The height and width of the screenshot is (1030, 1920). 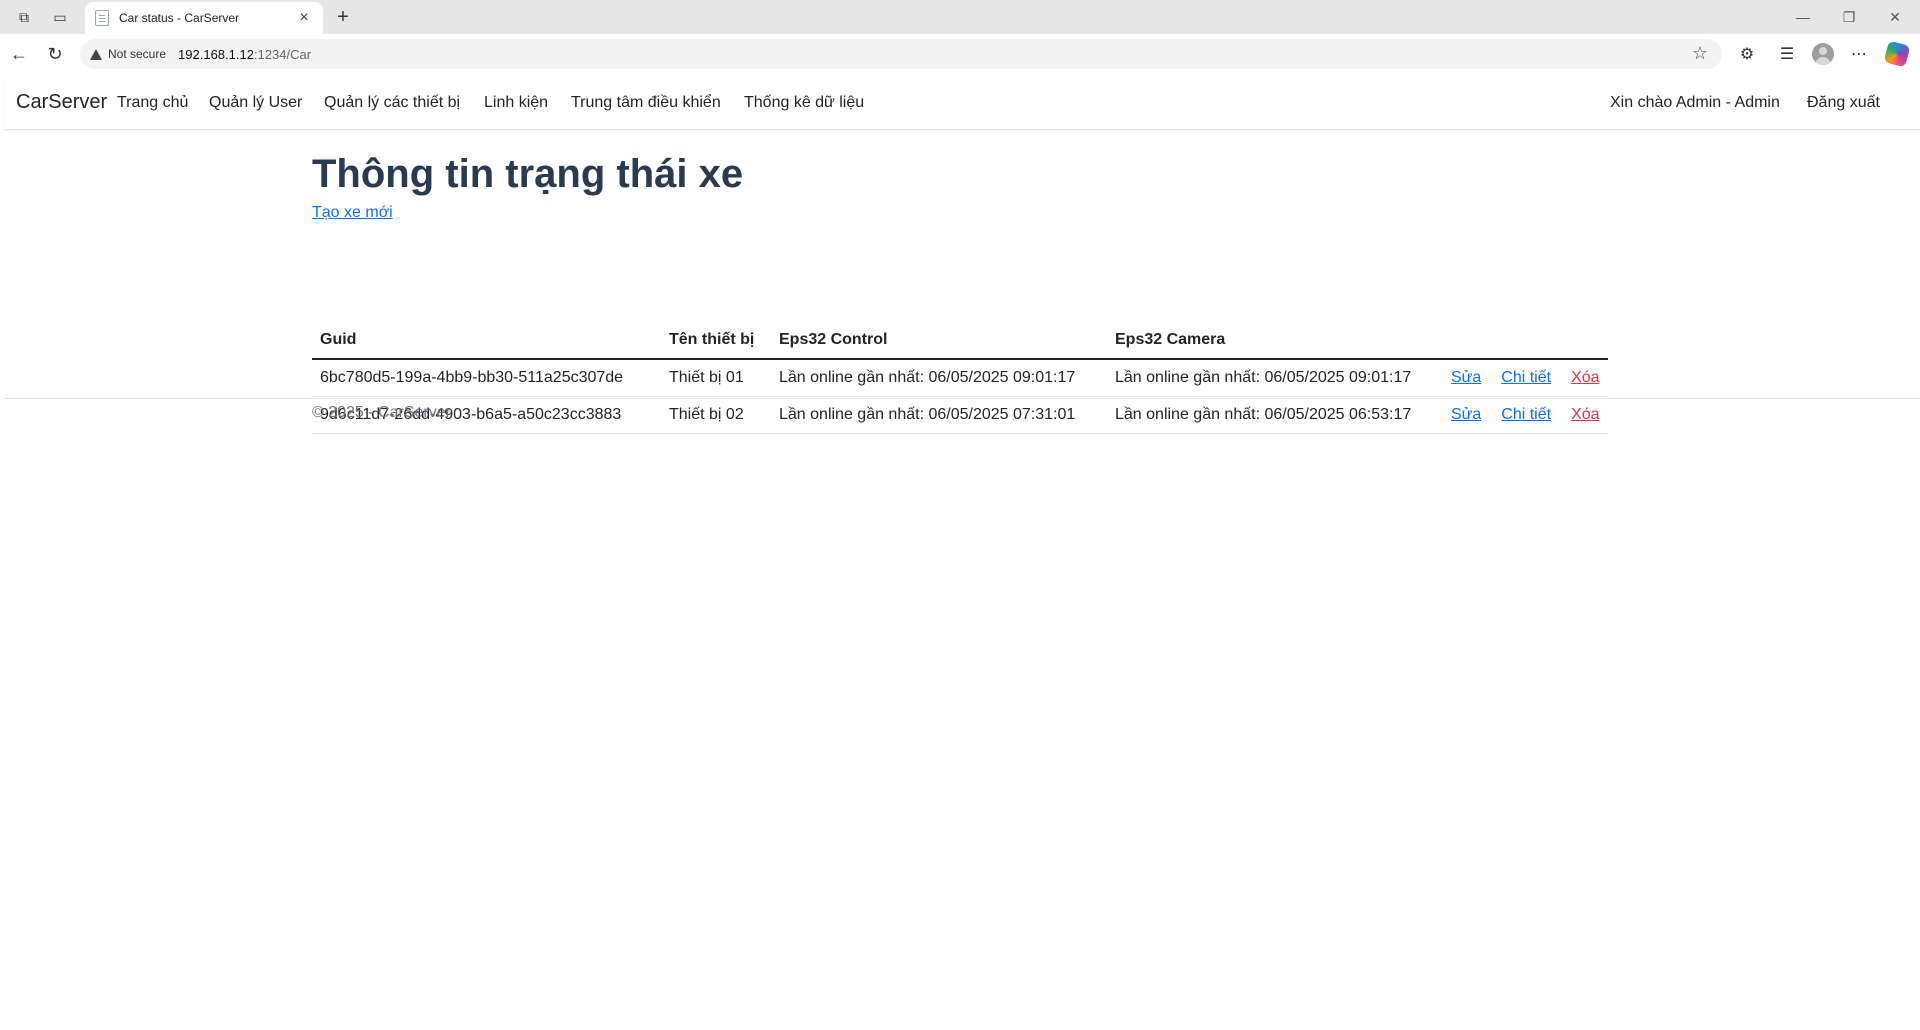 What do you see at coordinates (102, 18) in the screenshot?
I see `page-favicon-icon` at bounding box center [102, 18].